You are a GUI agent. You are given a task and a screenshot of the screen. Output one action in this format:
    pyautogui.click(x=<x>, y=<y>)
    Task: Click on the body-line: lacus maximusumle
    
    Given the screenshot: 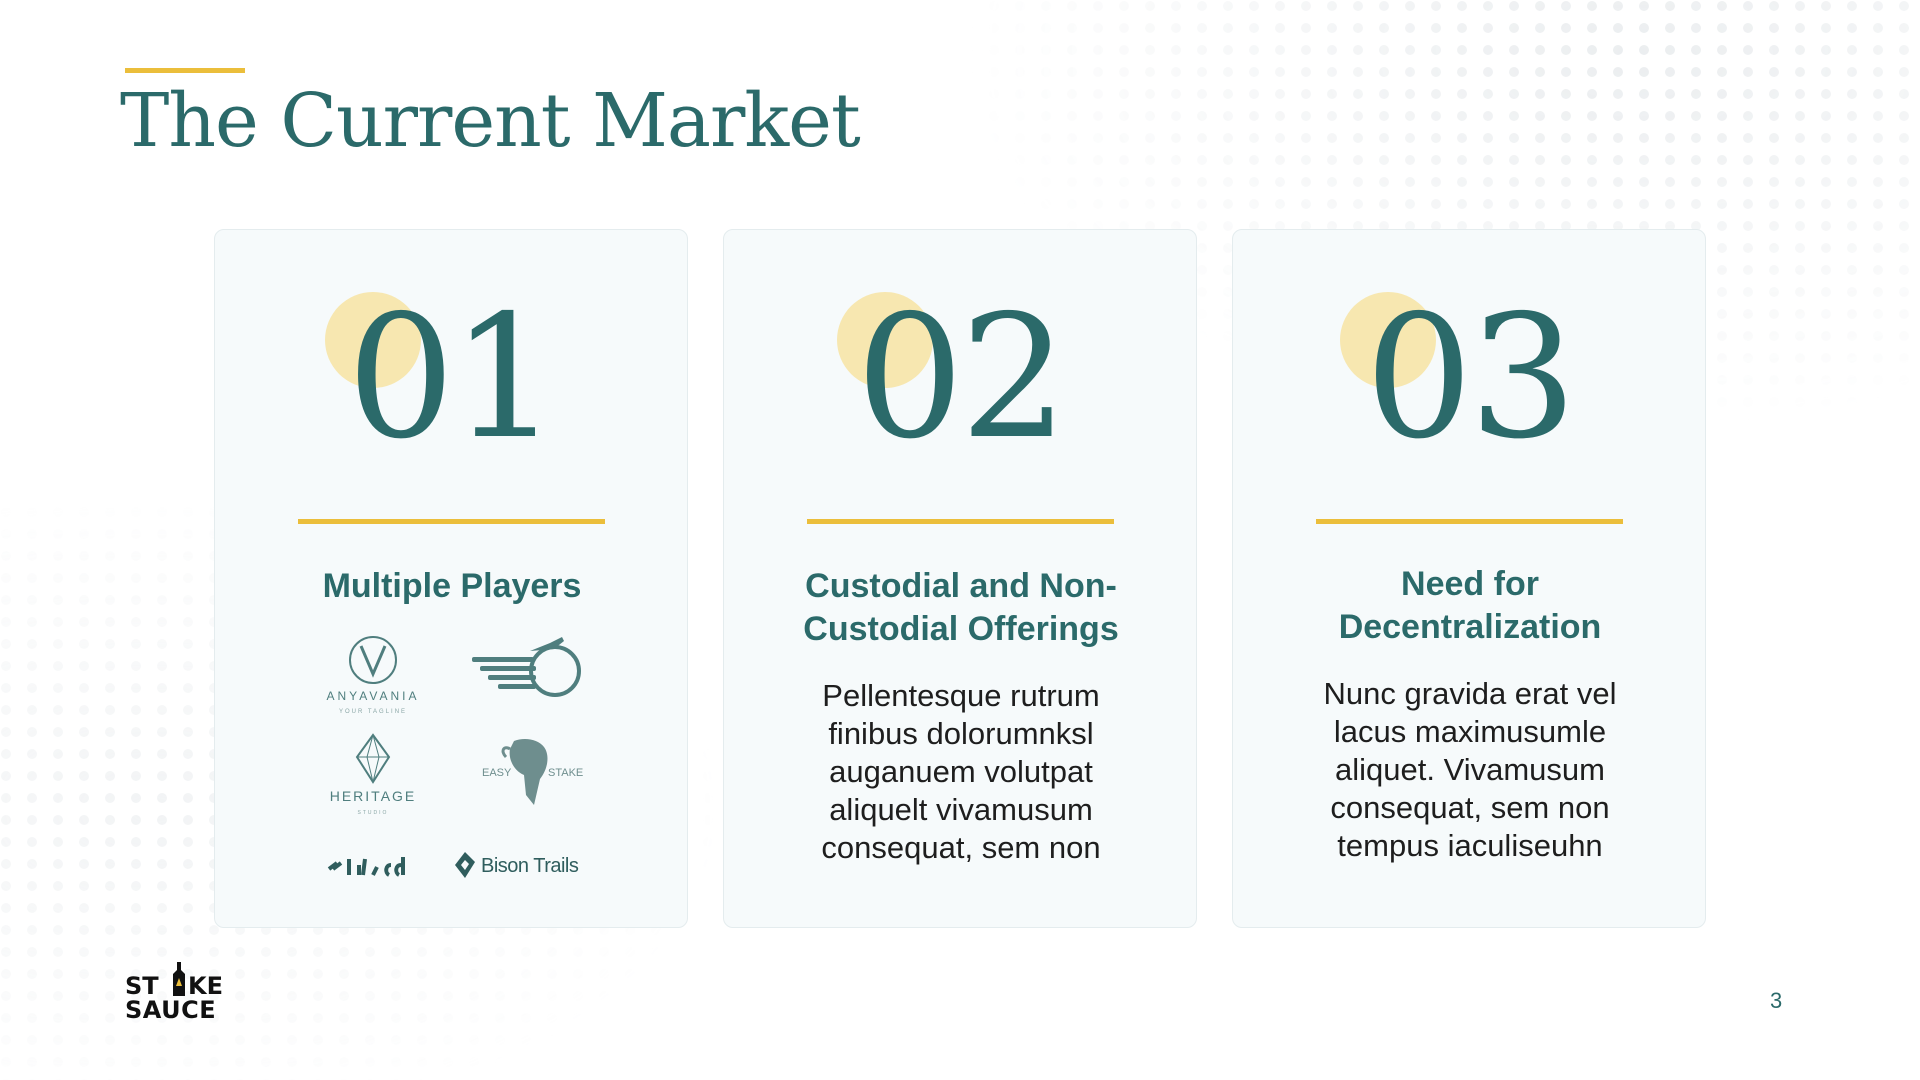 What is the action you would take?
    pyautogui.click(x=1470, y=731)
    